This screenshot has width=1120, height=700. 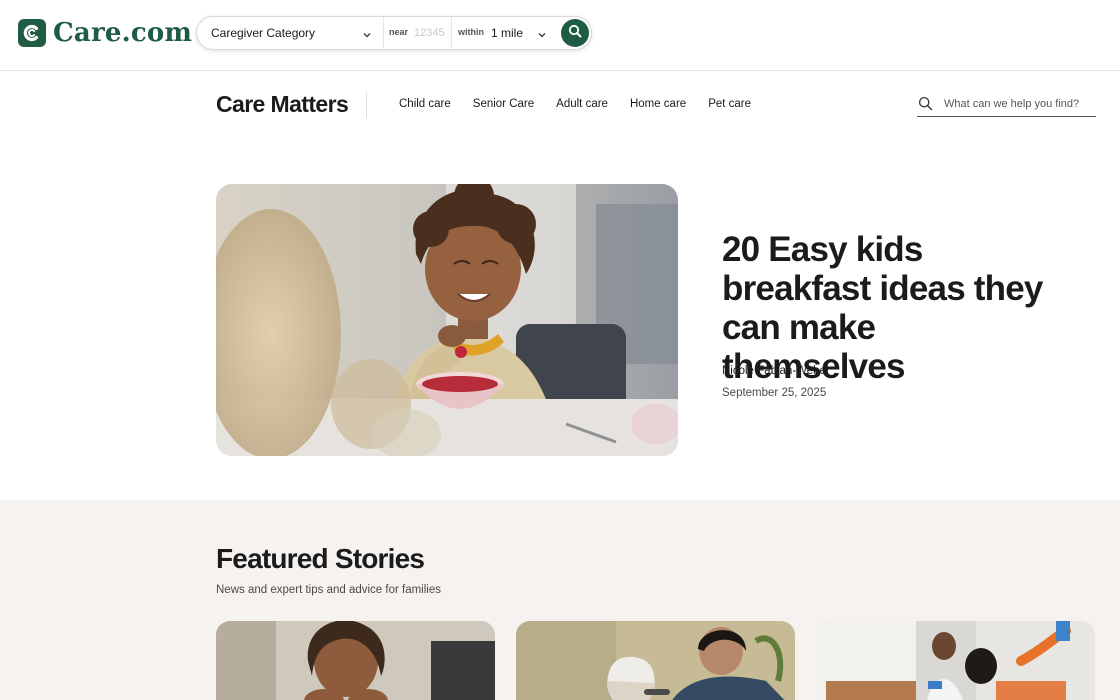 What do you see at coordinates (776, 371) in the screenshot?
I see `hero-author: Nicole Fabian-Weber` at bounding box center [776, 371].